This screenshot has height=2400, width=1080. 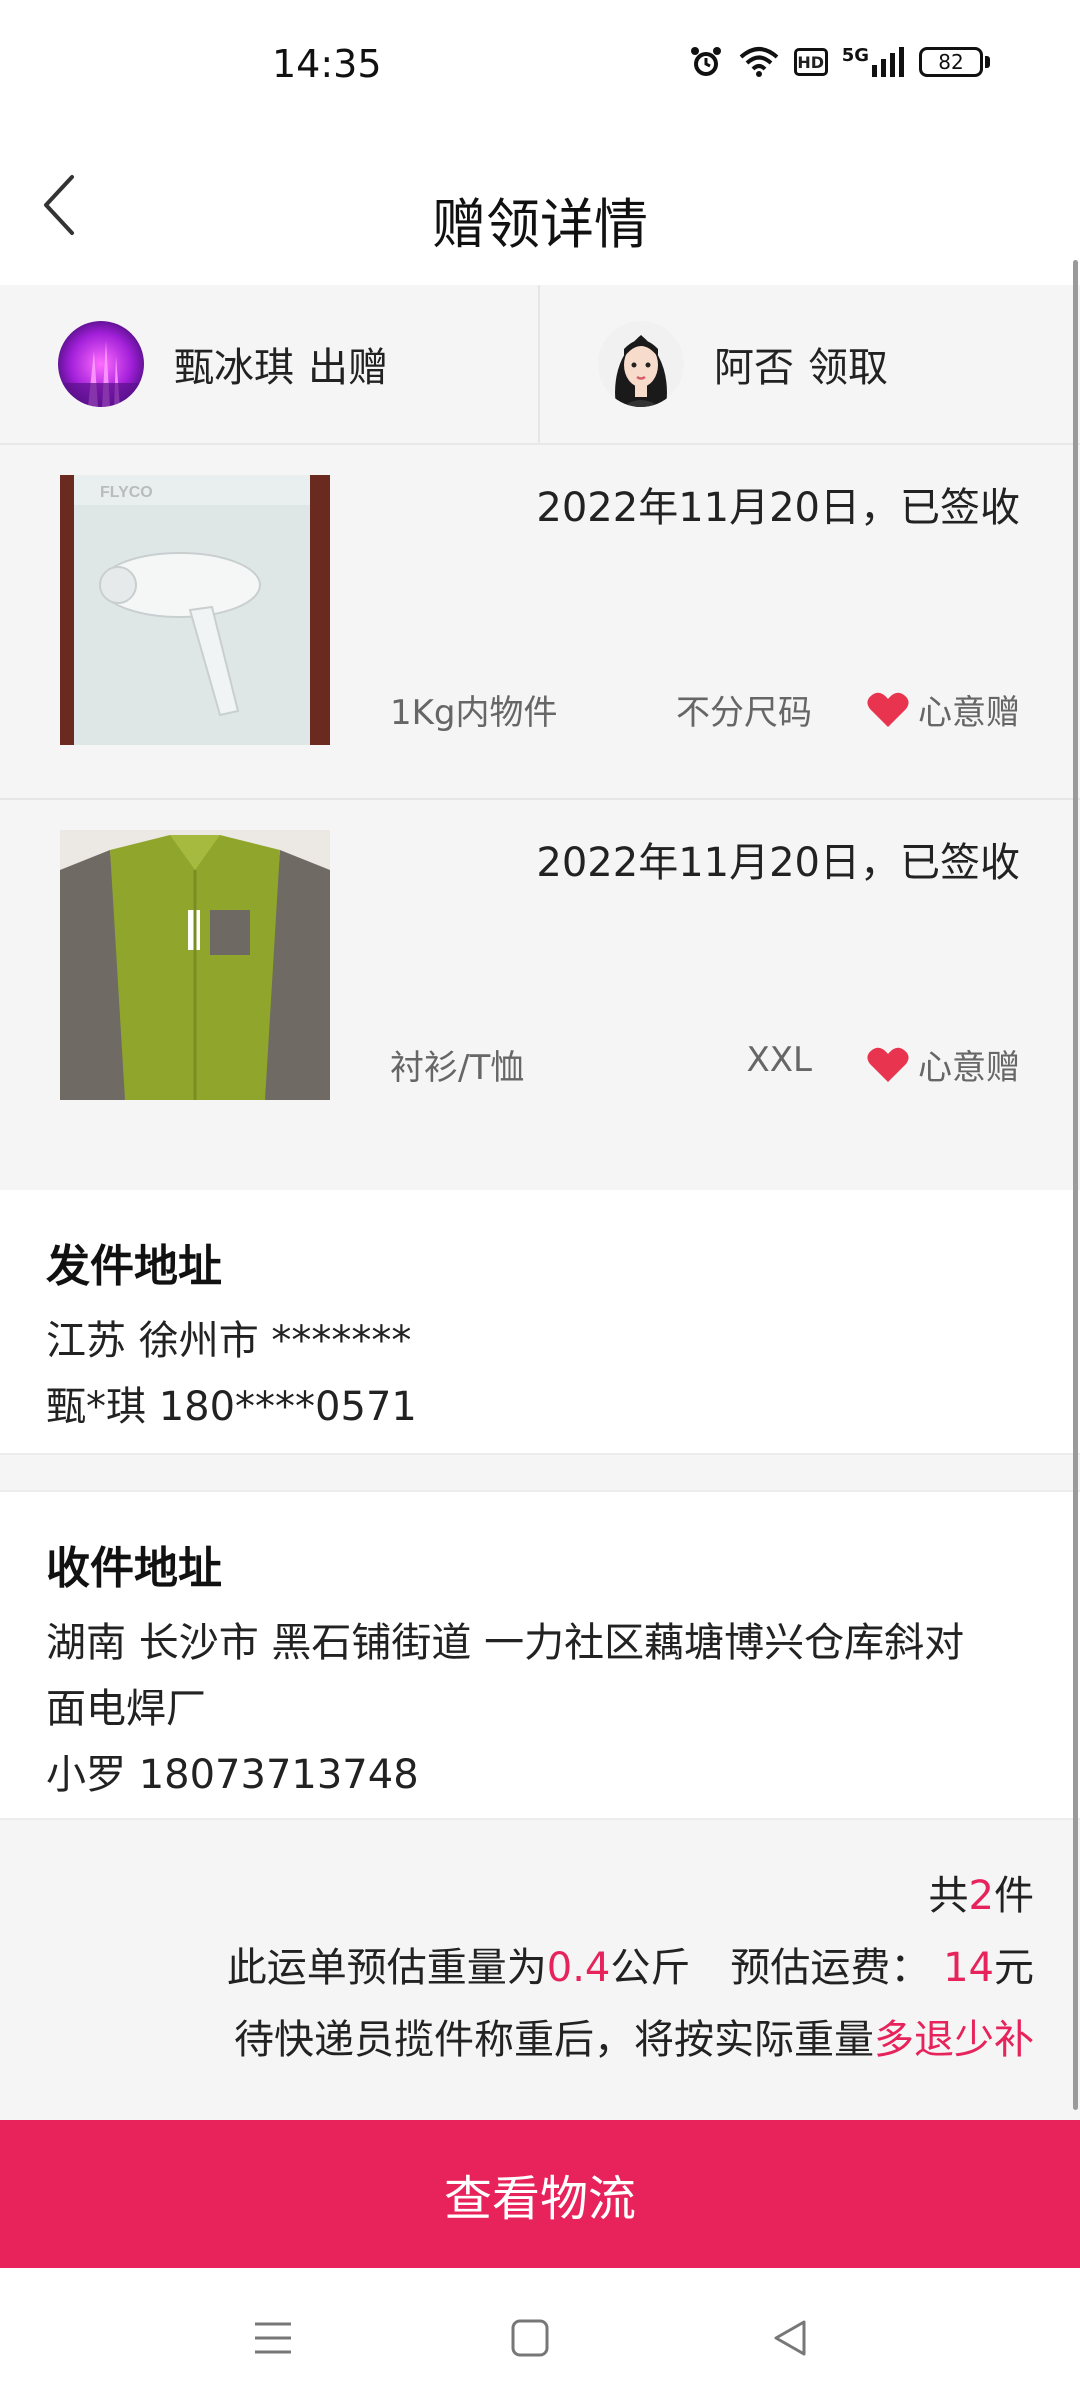 What do you see at coordinates (759, 62) in the screenshot?
I see `wifi-icon` at bounding box center [759, 62].